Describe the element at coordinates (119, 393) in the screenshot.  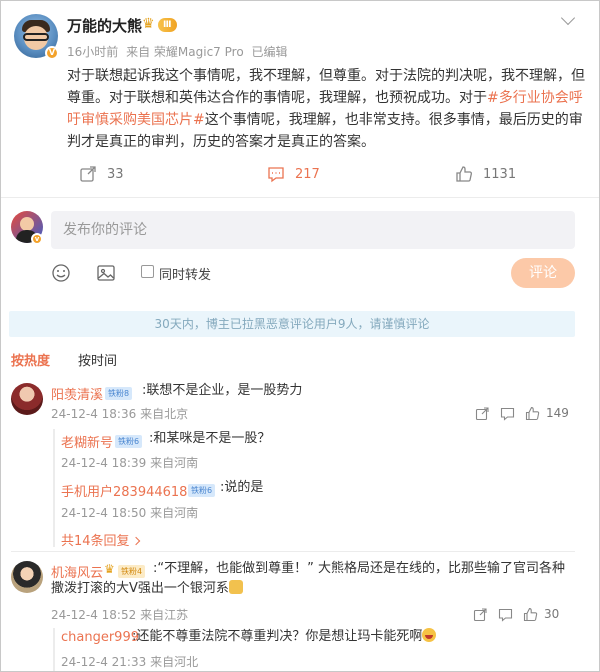
I see `fan-badge: 铁粉8` at that location.